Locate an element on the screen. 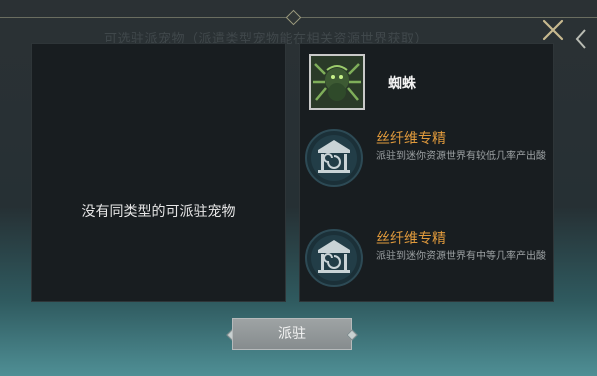  empty-message: 没有同类型的可派驻宠物 is located at coordinates (158, 212).